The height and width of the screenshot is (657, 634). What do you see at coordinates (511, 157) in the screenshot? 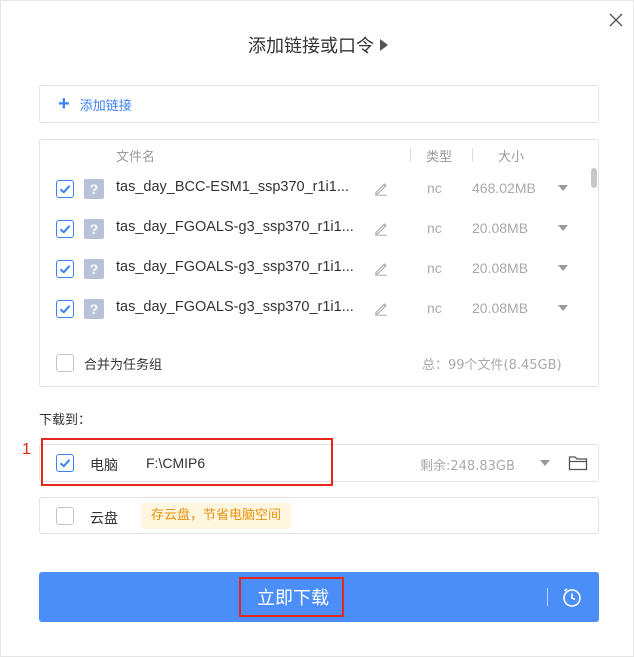
I see `column-header-size: 大小` at bounding box center [511, 157].